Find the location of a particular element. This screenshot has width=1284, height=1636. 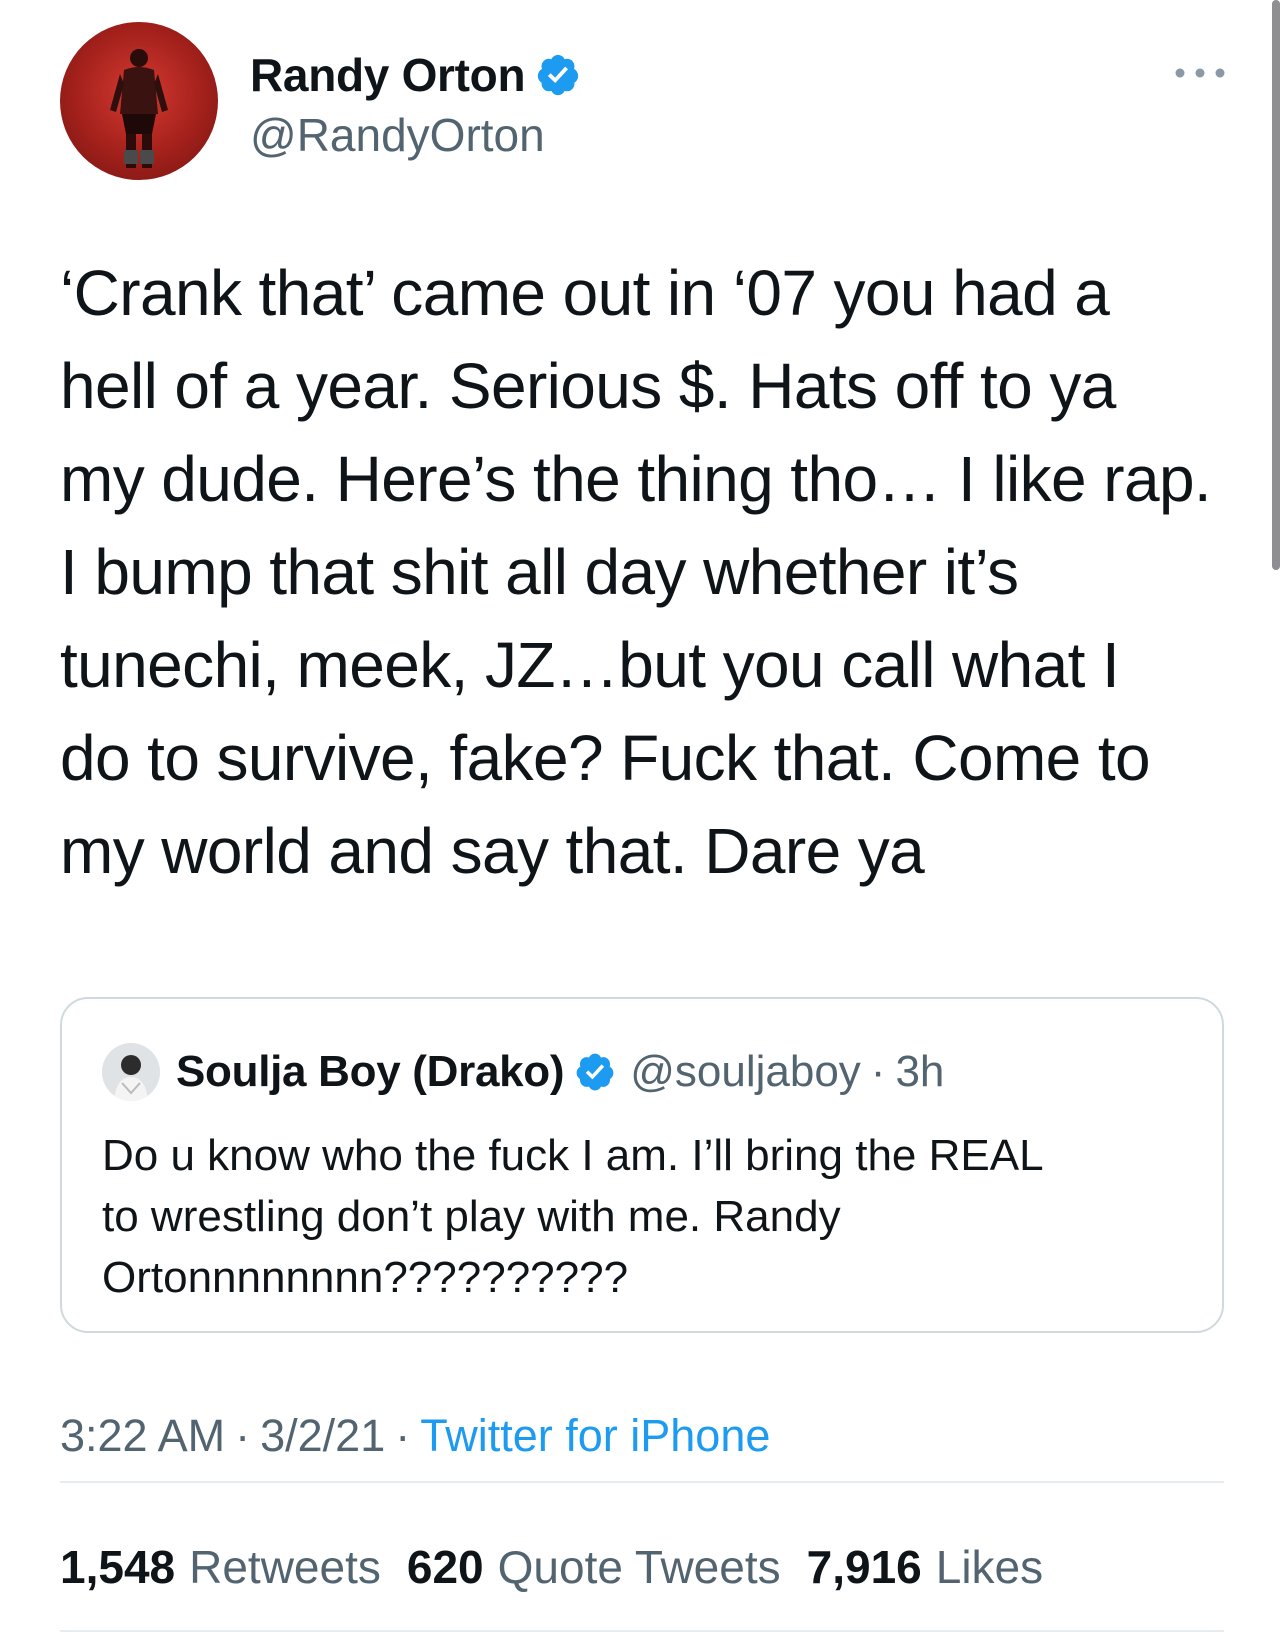

author-avatar is located at coordinates (139, 101).